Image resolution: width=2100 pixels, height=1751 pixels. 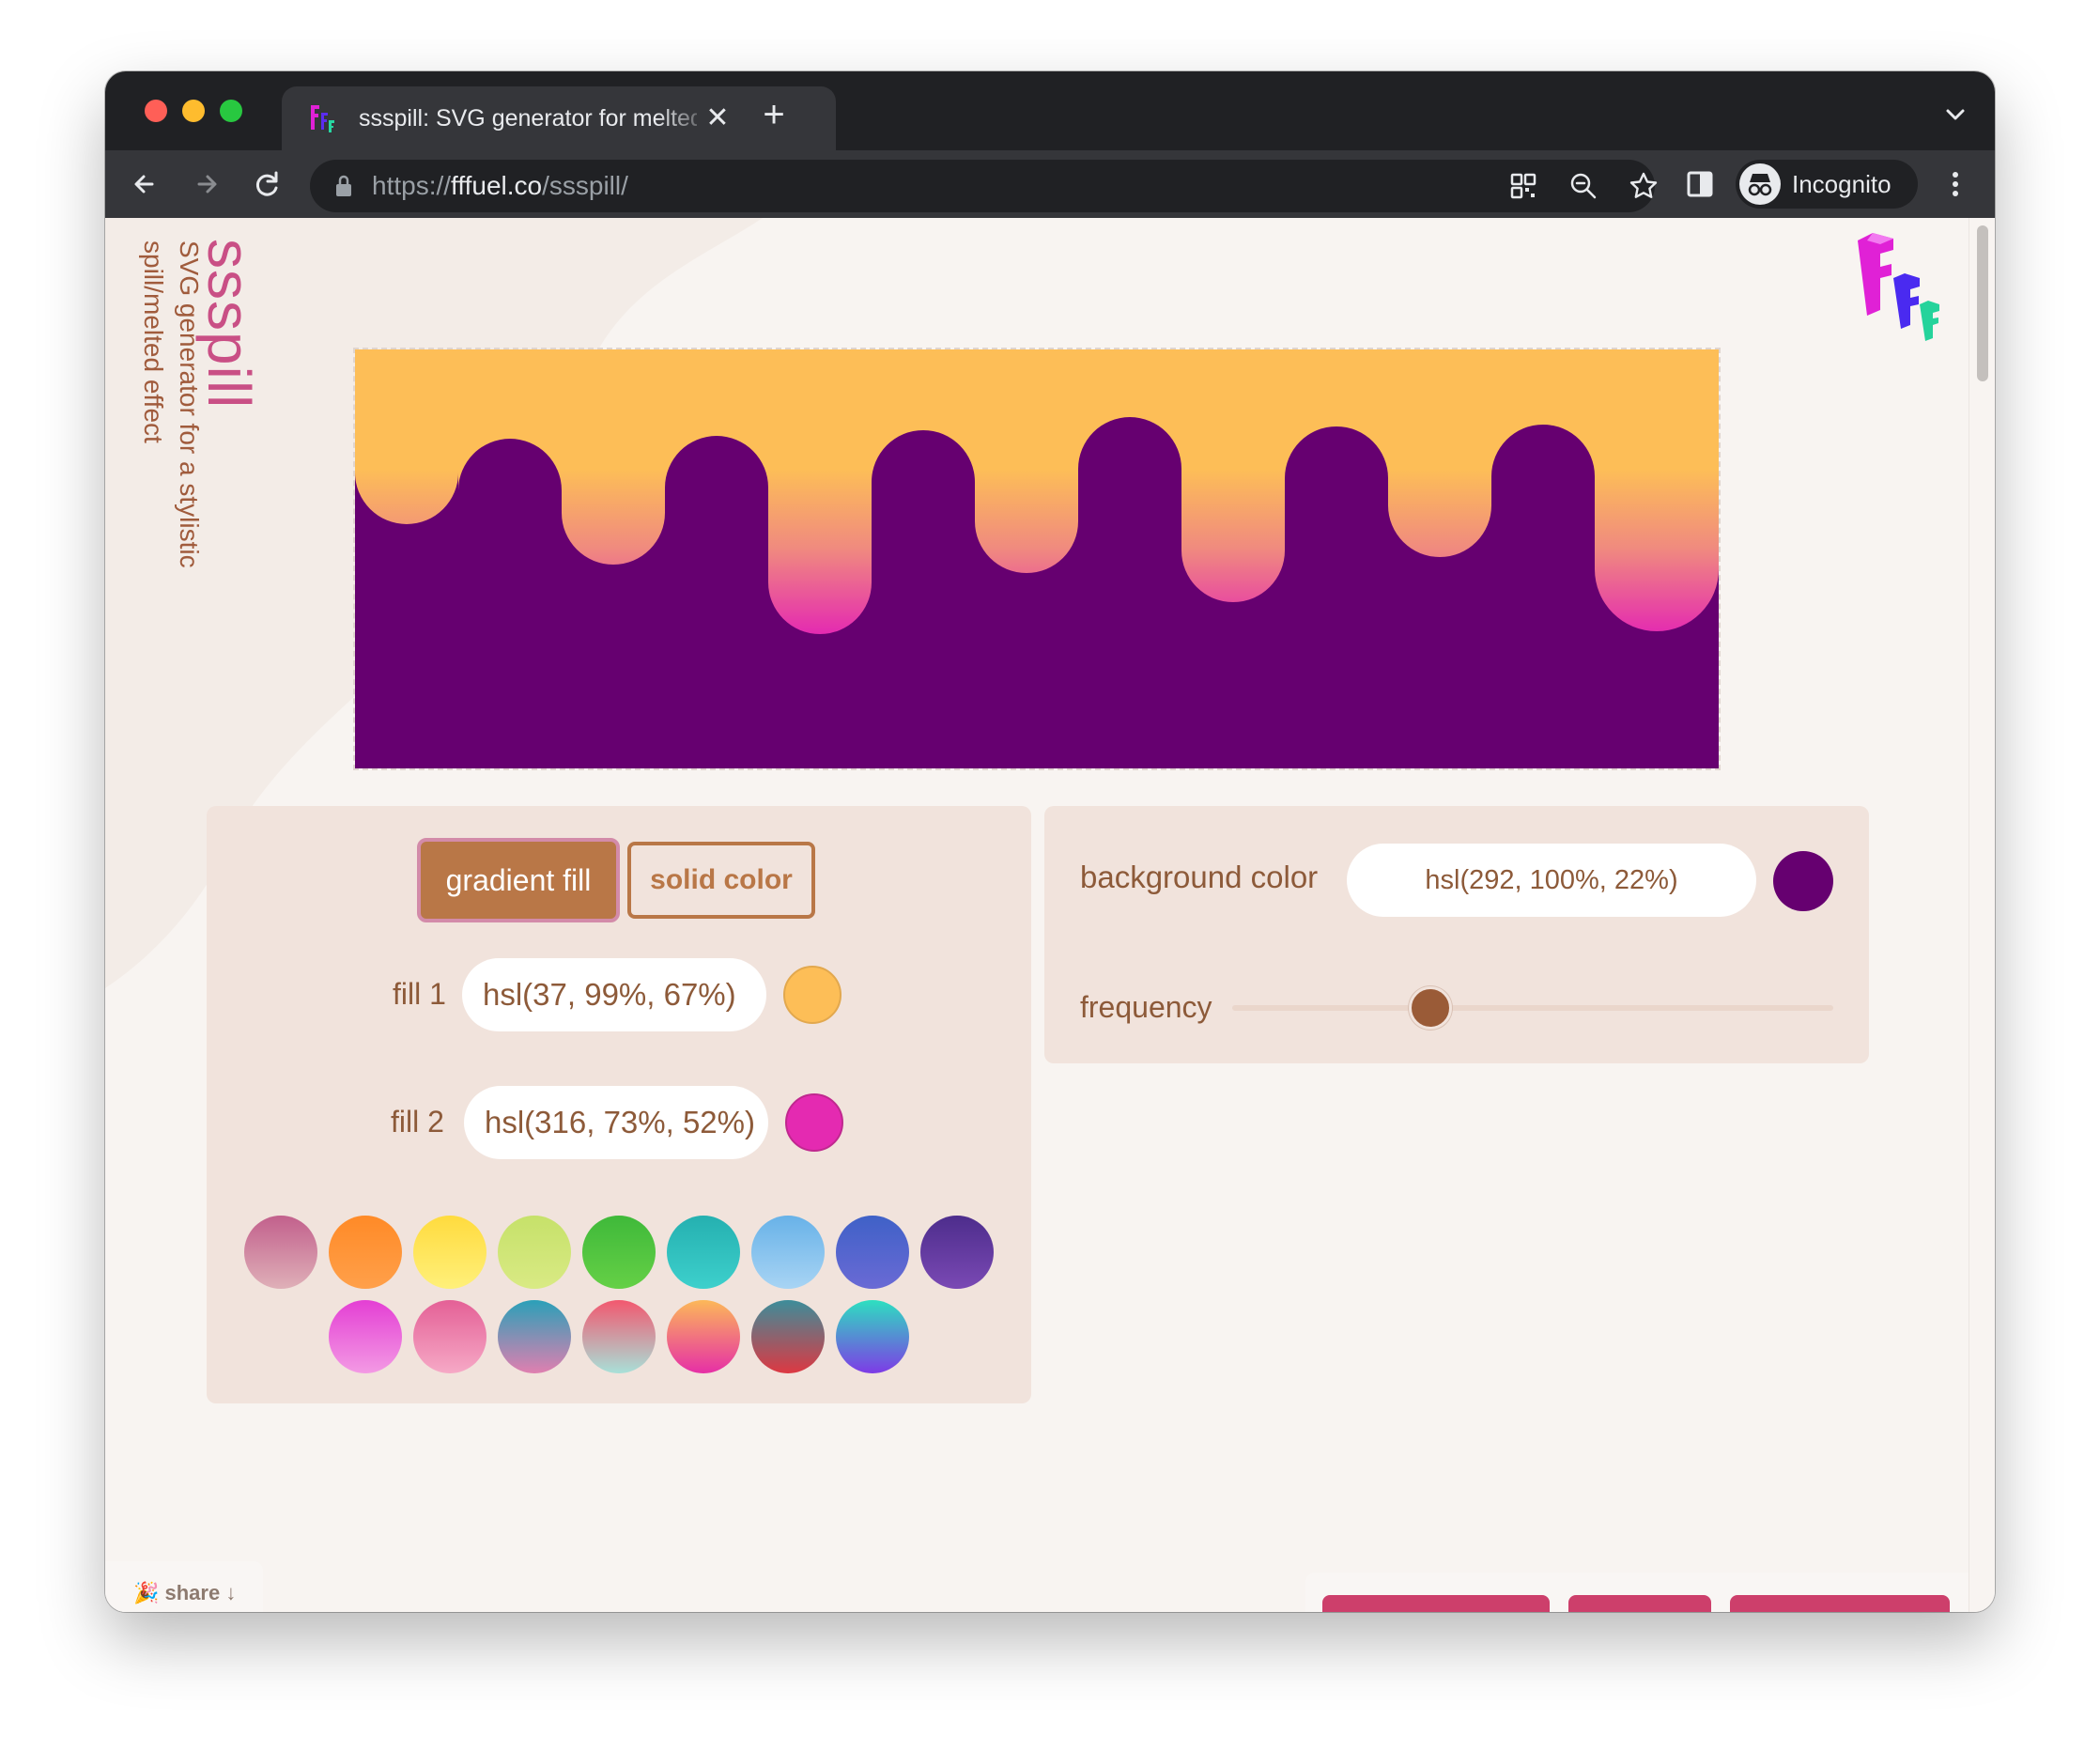 I want to click on action-bar: randomize save copy SVG, so click(x=1637, y=1592).